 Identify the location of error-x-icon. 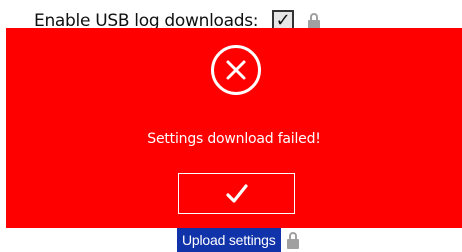
(236, 70).